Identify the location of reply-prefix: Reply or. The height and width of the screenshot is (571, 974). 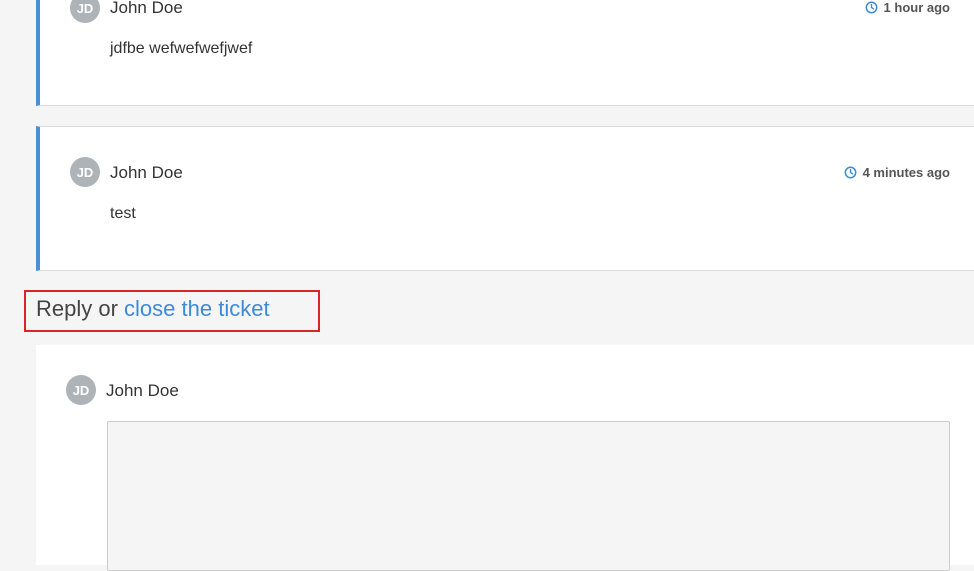
(80, 308).